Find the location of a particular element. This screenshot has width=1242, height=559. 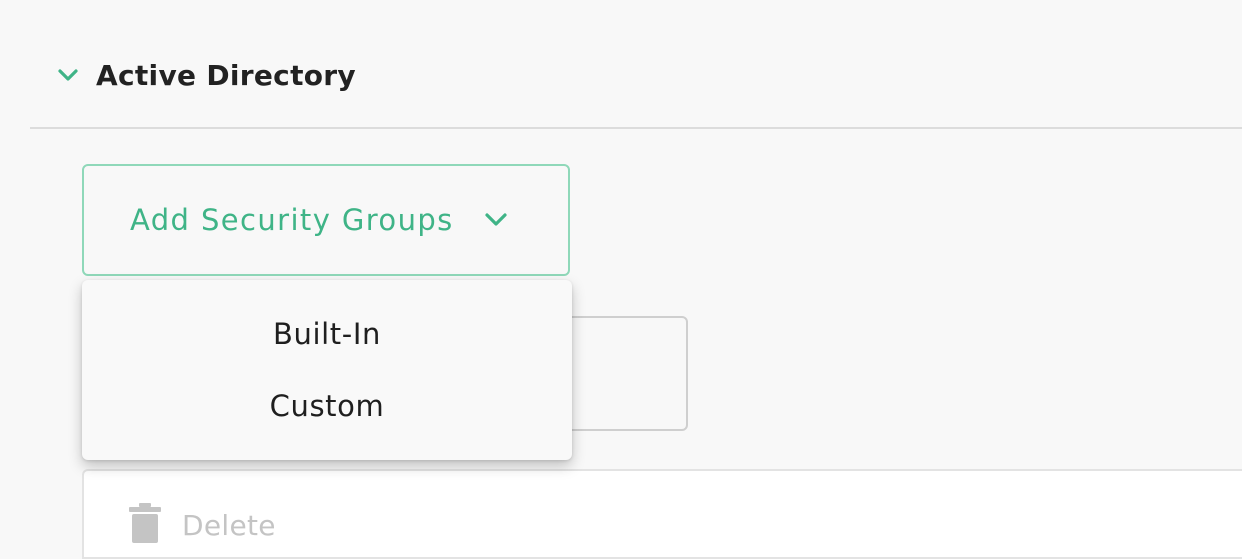

add-security-groups-button: Add Security Groups is located at coordinates (326, 220).